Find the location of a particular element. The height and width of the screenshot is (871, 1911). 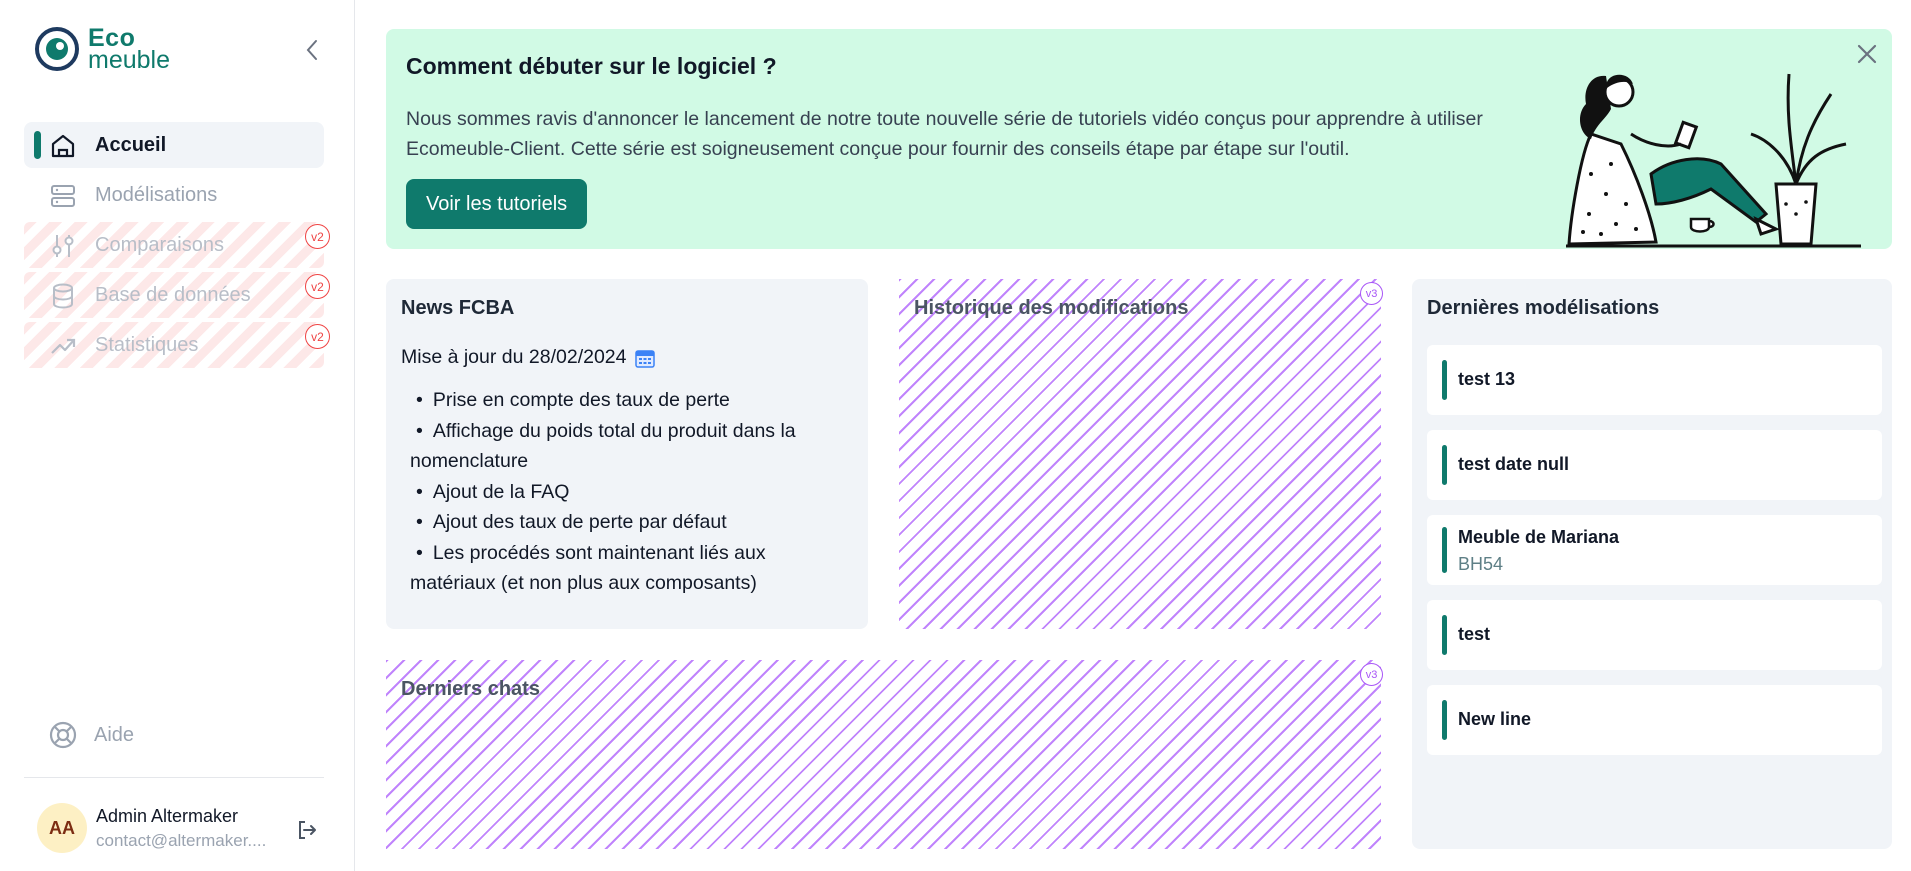

news-item: Ajout de la FAQ is located at coordinates (630, 492).